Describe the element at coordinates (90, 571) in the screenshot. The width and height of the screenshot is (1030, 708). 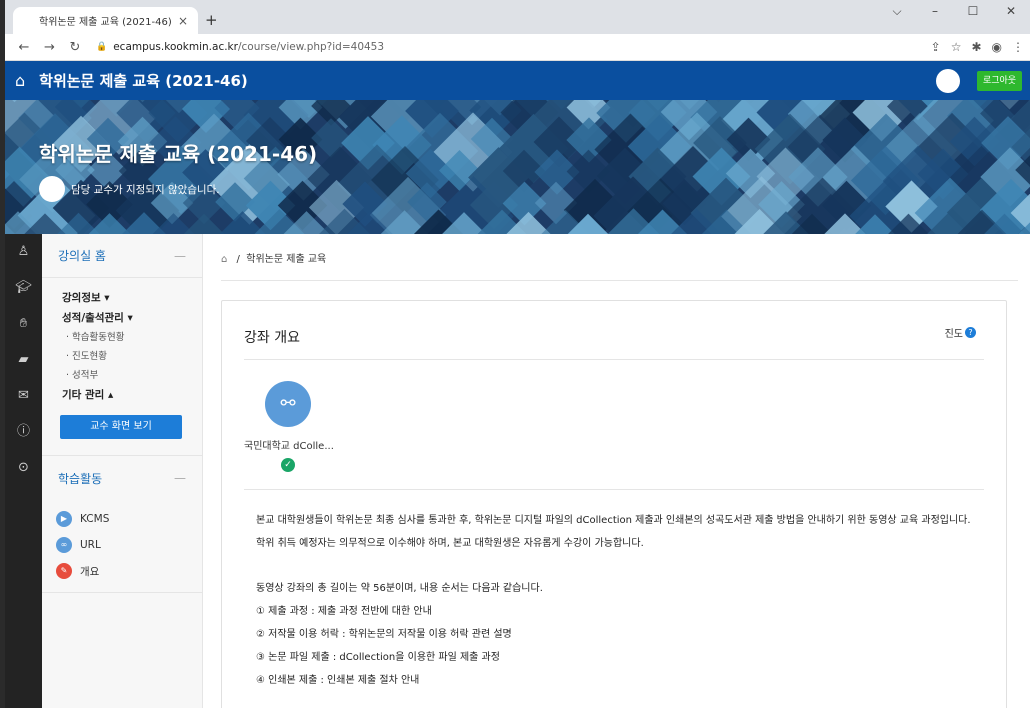
I see `activity-label: 개요` at that location.